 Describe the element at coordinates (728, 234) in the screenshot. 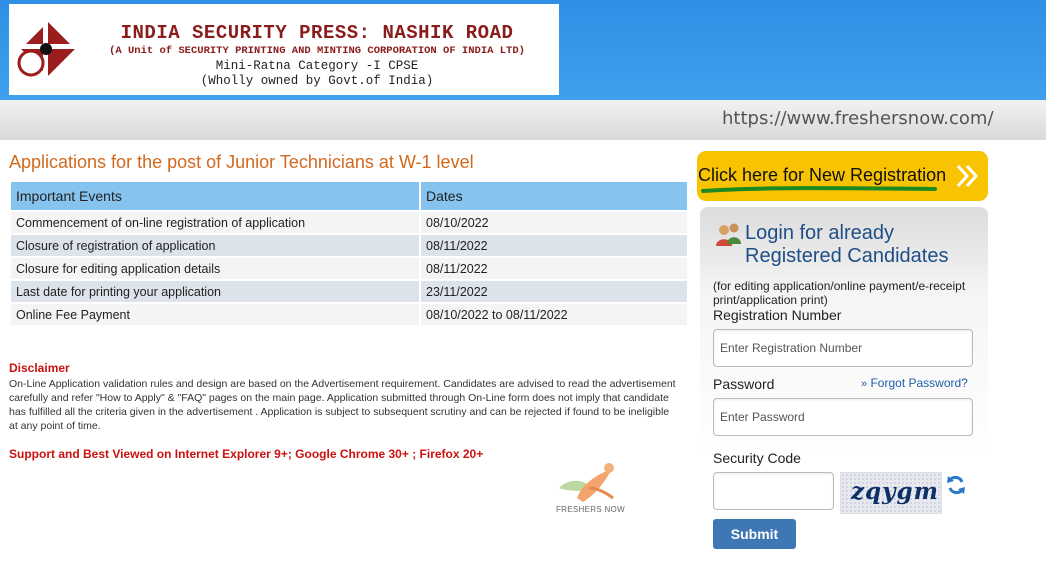

I see `users-icon` at that location.